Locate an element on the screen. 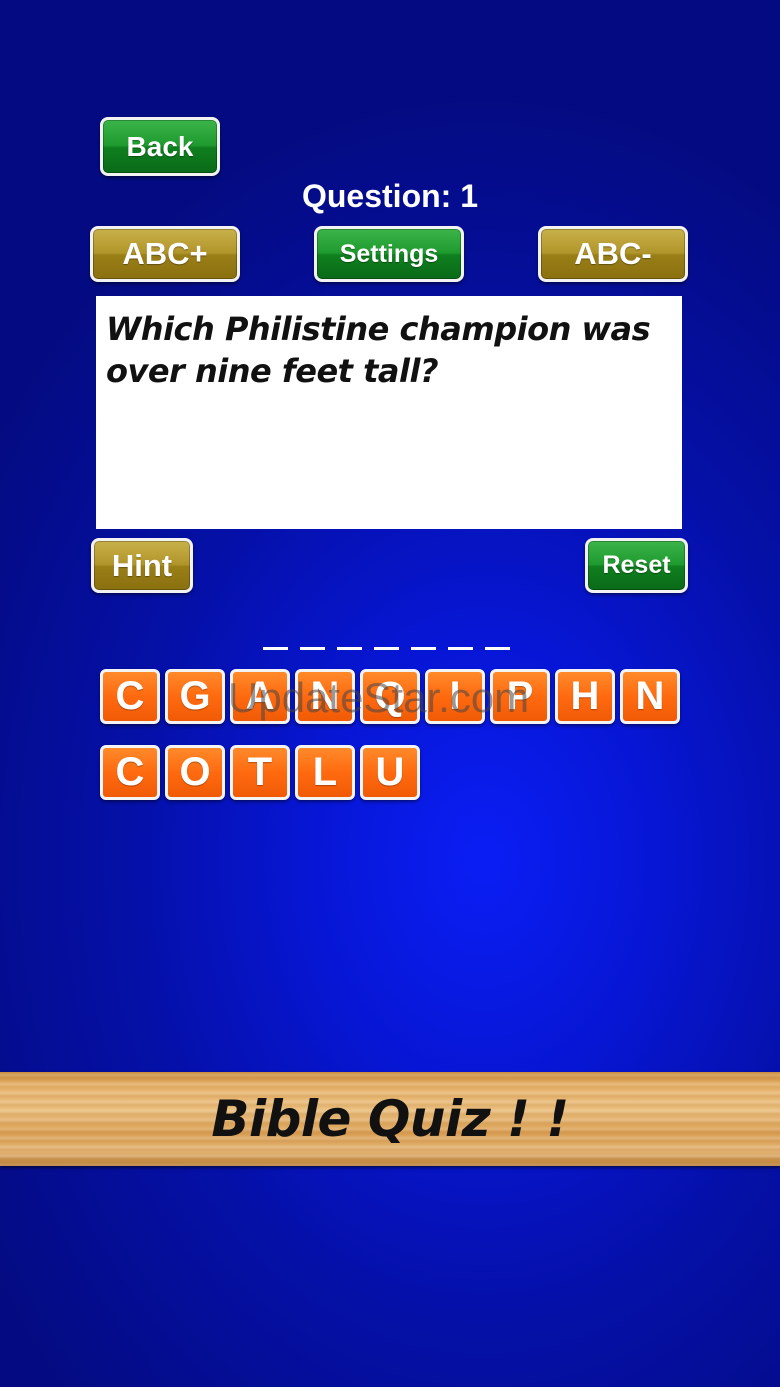 The width and height of the screenshot is (780, 1387). letter-tile: A is located at coordinates (260, 696).